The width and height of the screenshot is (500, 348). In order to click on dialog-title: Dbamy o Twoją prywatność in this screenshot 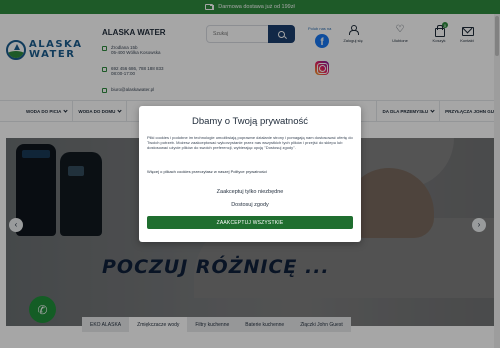, I will do `click(250, 121)`.